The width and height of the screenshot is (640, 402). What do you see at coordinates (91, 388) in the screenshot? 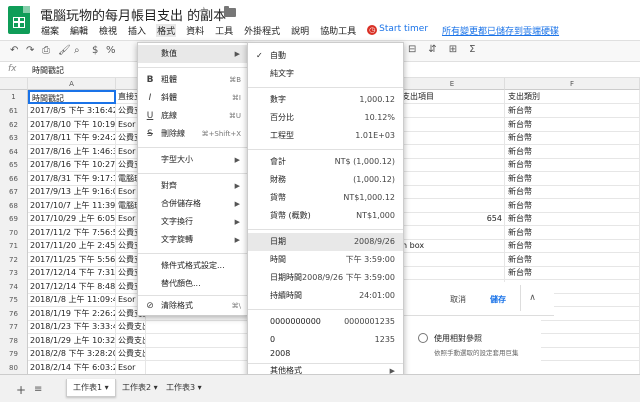
I see `sheet-tab-1: 工作表1 ▾` at bounding box center [91, 388].